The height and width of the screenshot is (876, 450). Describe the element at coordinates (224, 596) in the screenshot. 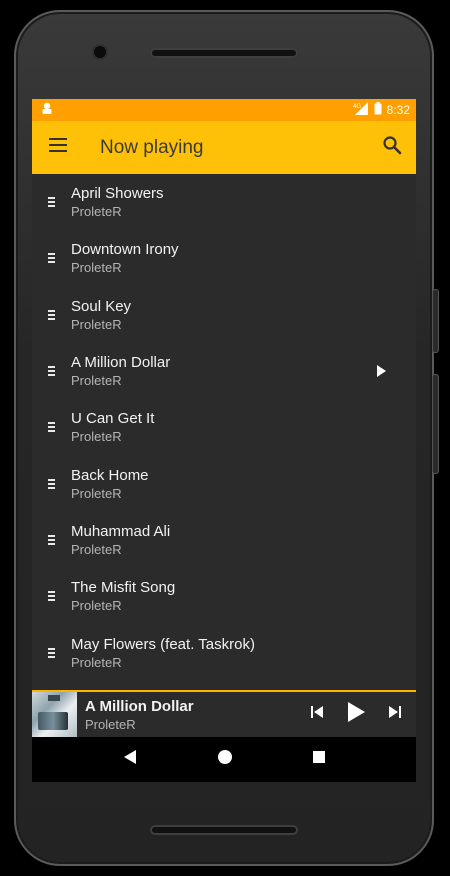

I see `list-item: The Misfit Song ProleteR` at that location.